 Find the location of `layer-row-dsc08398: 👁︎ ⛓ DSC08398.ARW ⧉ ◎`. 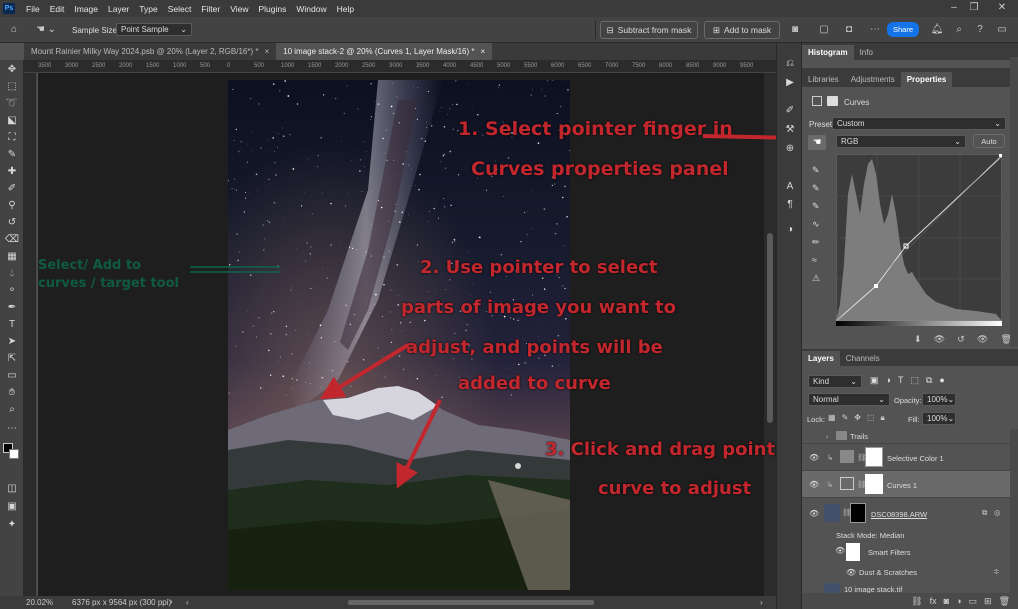

layer-row-dsc08398: 👁︎ ⛓ DSC08398.ARW ⧉ ◎ is located at coordinates (910, 513).